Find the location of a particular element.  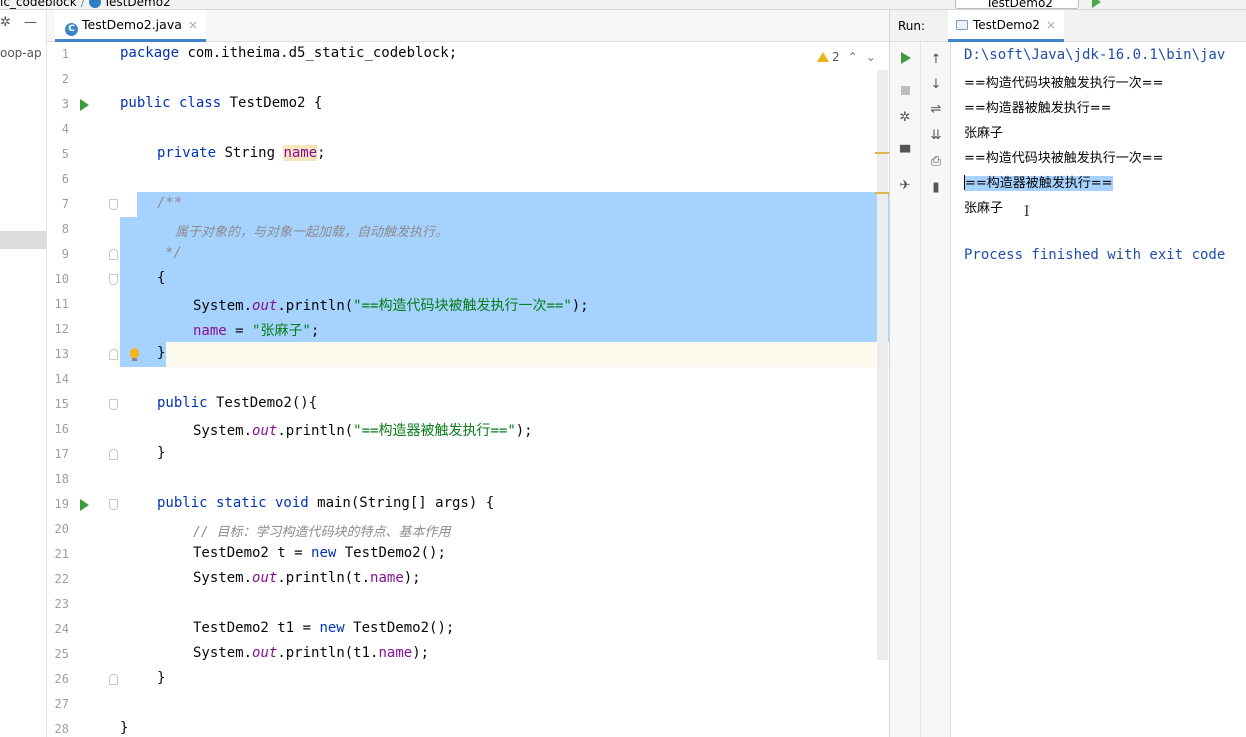

line-number: 9 is located at coordinates (65, 254).